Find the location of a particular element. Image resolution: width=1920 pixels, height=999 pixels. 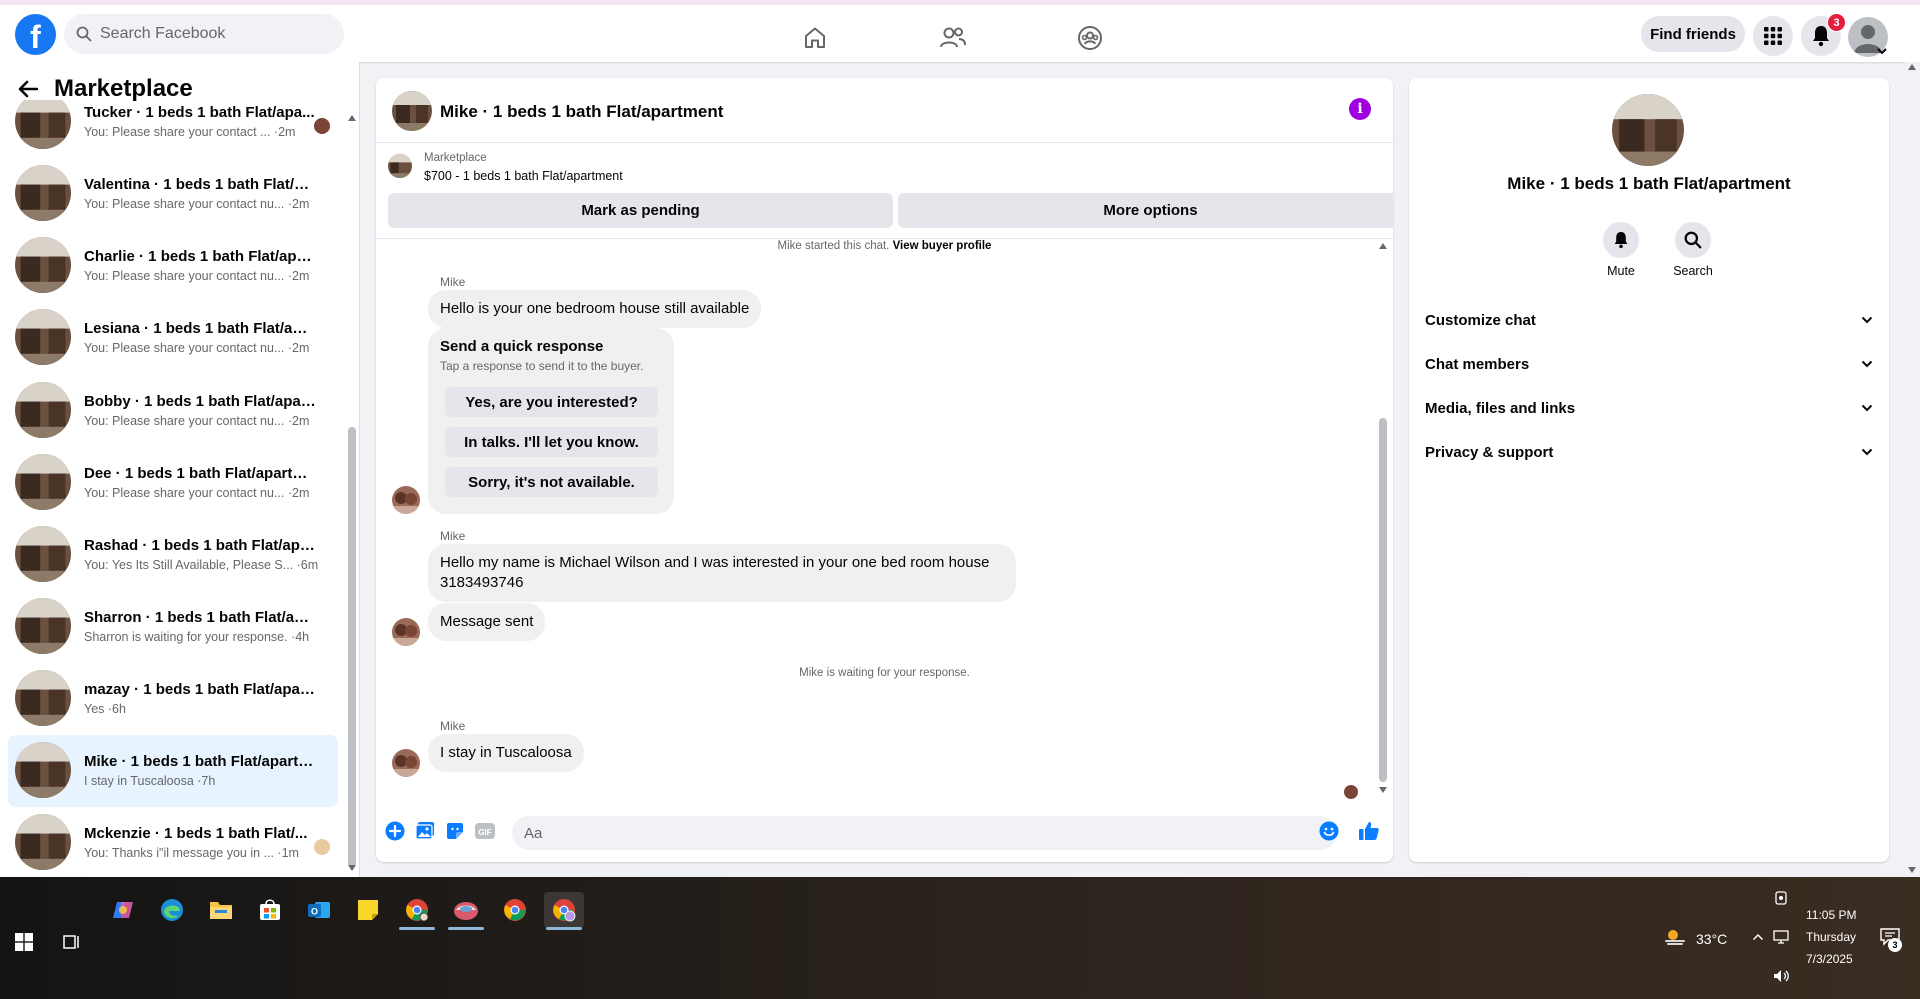

message-bubble: I stay in Tuscaloosa is located at coordinates (506, 753).